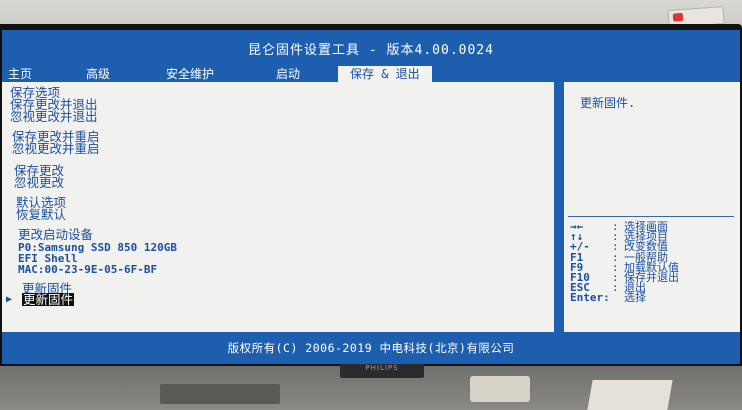 The height and width of the screenshot is (410, 742). I want to click on discard-and-exit-item: 忽视更改并退出, so click(54, 116).